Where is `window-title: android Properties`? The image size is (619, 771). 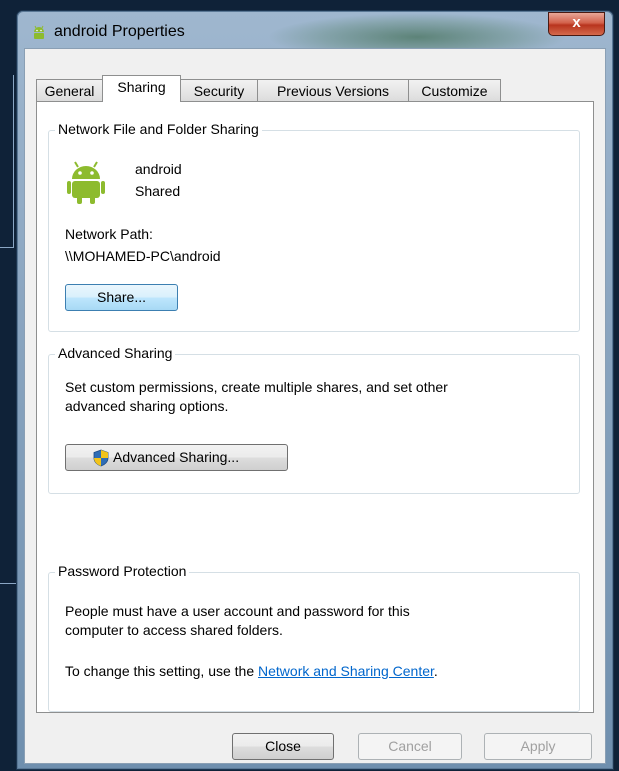 window-title: android Properties is located at coordinates (119, 31).